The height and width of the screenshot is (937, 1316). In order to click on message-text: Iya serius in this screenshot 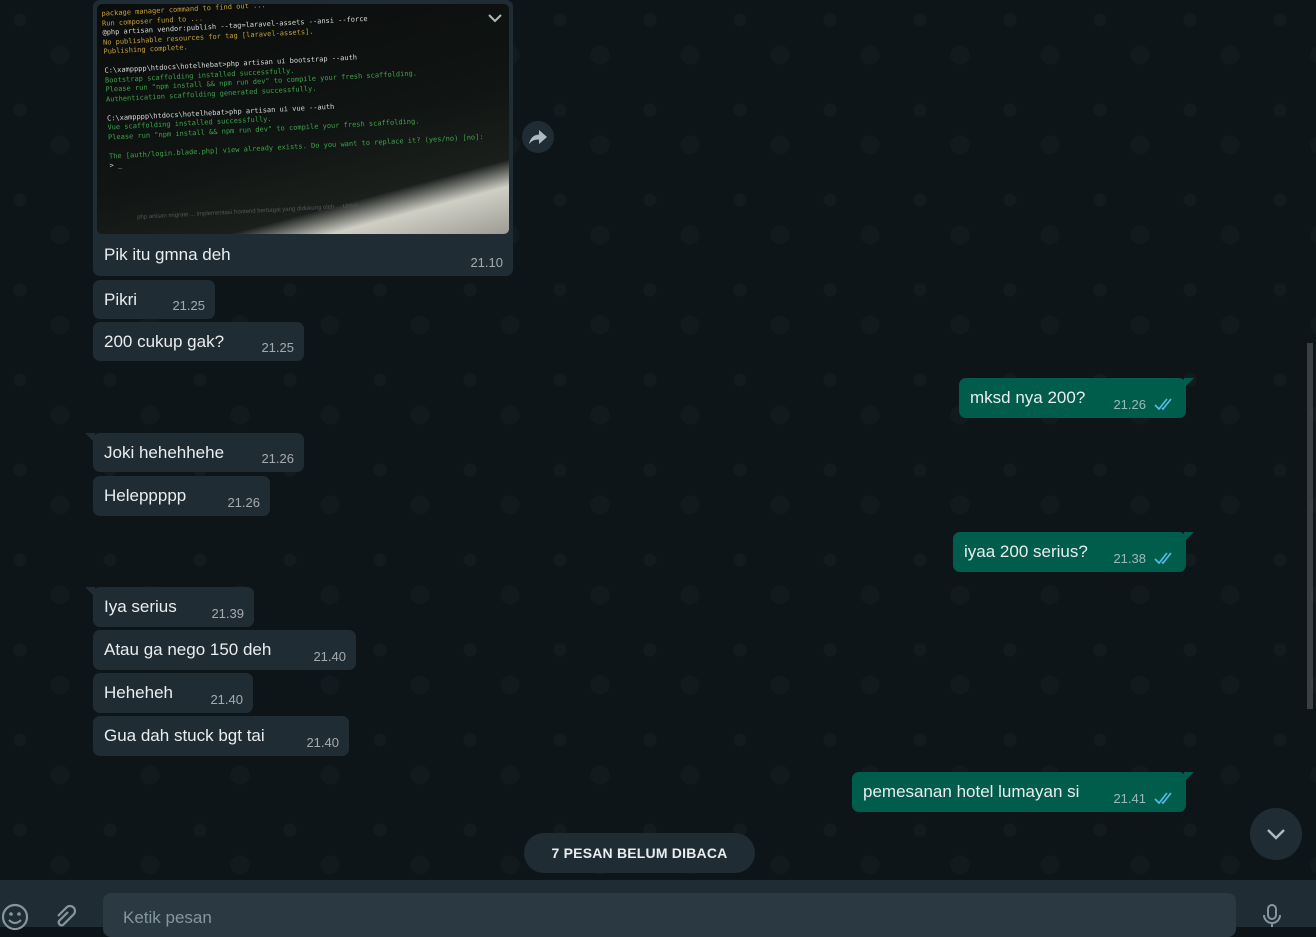, I will do `click(140, 606)`.